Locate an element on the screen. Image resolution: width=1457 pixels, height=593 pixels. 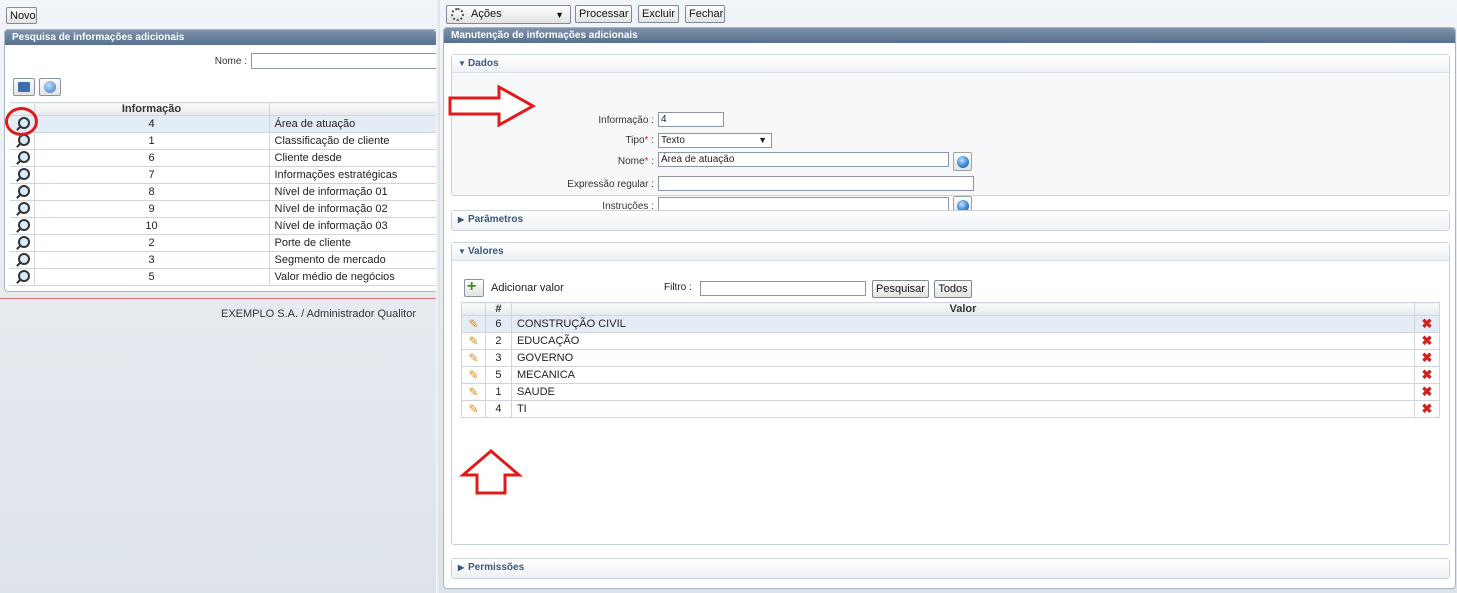
table-row: 2 Porte de cliente is located at coordinates (223, 243).